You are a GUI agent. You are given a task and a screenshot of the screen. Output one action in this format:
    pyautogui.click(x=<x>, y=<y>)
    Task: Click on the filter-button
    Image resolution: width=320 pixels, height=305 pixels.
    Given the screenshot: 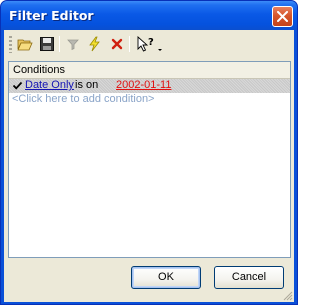 What is the action you would take?
    pyautogui.click(x=73, y=44)
    